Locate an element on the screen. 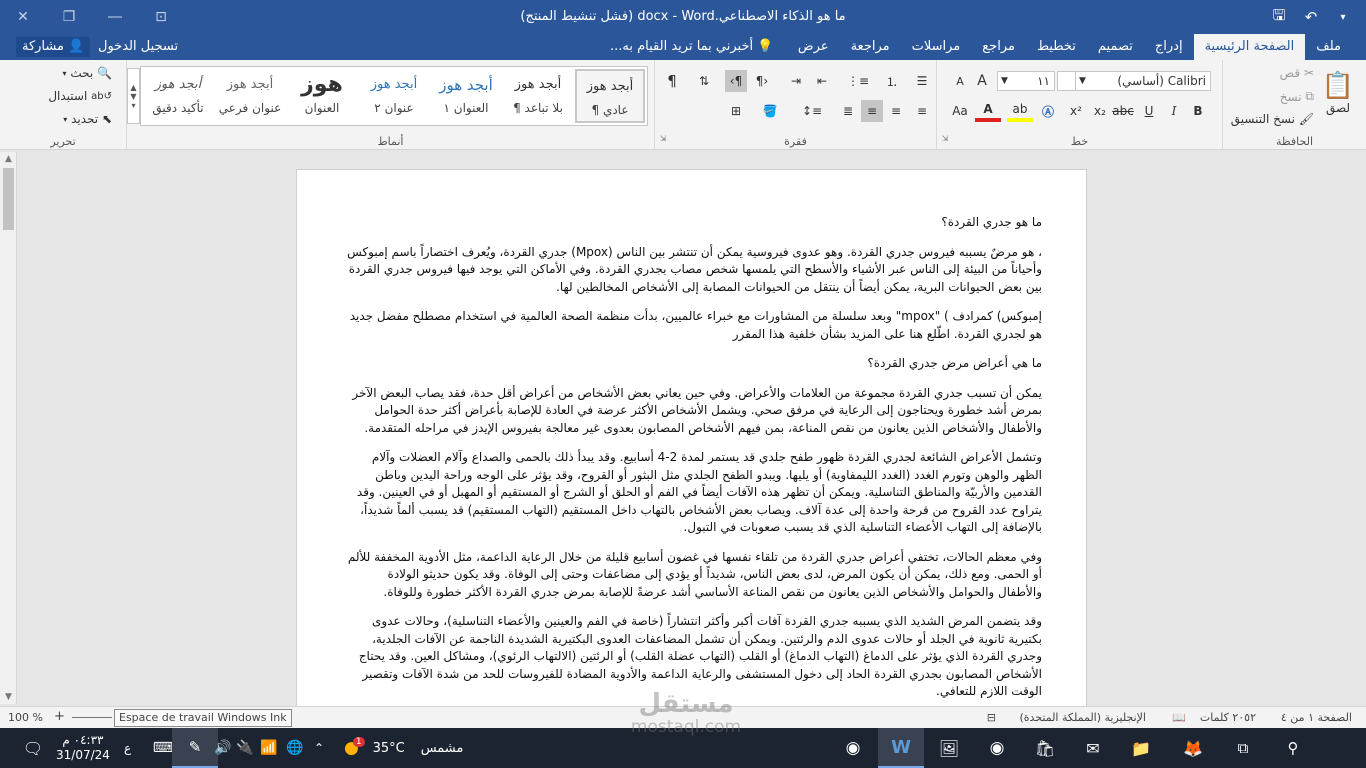 This screenshot has width=1366, height=768. customize-quick-access-icon: ▾ is located at coordinates (1343, 17).